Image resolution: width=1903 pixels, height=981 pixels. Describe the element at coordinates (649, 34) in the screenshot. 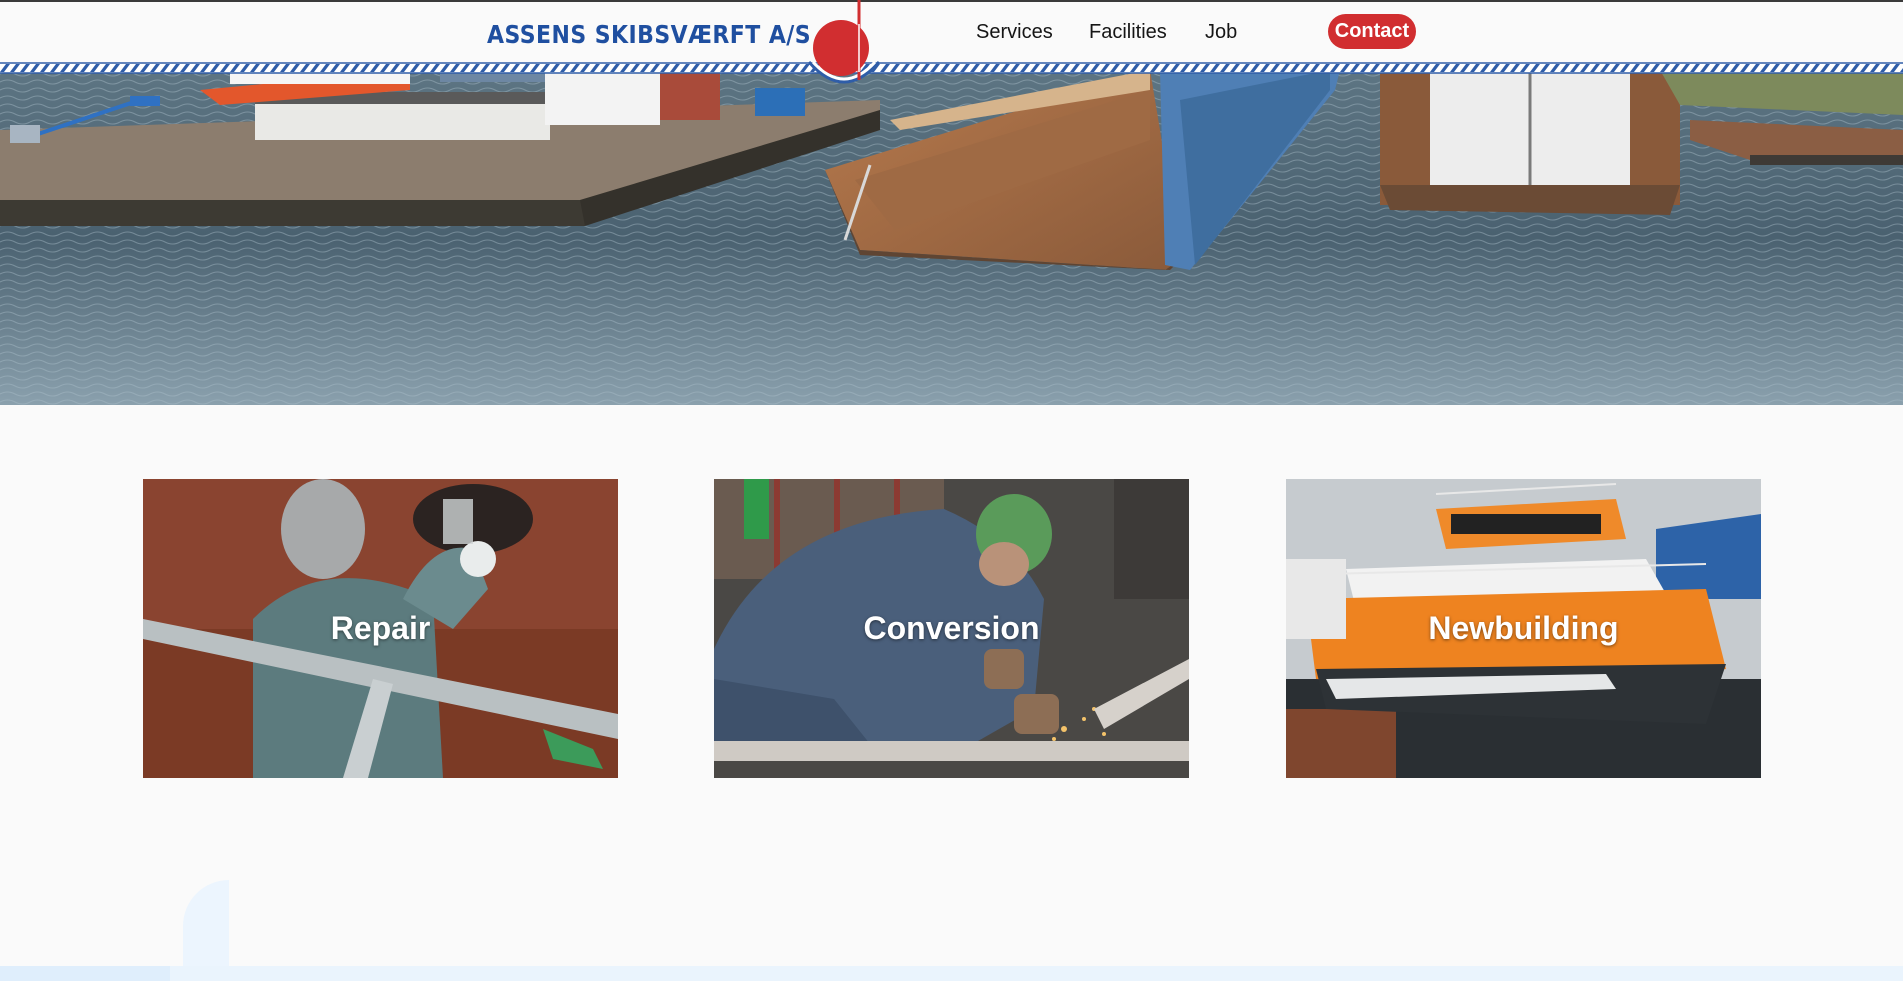

I see `site-logo: ASSENS SKIBSVÆRFT A/S` at that location.